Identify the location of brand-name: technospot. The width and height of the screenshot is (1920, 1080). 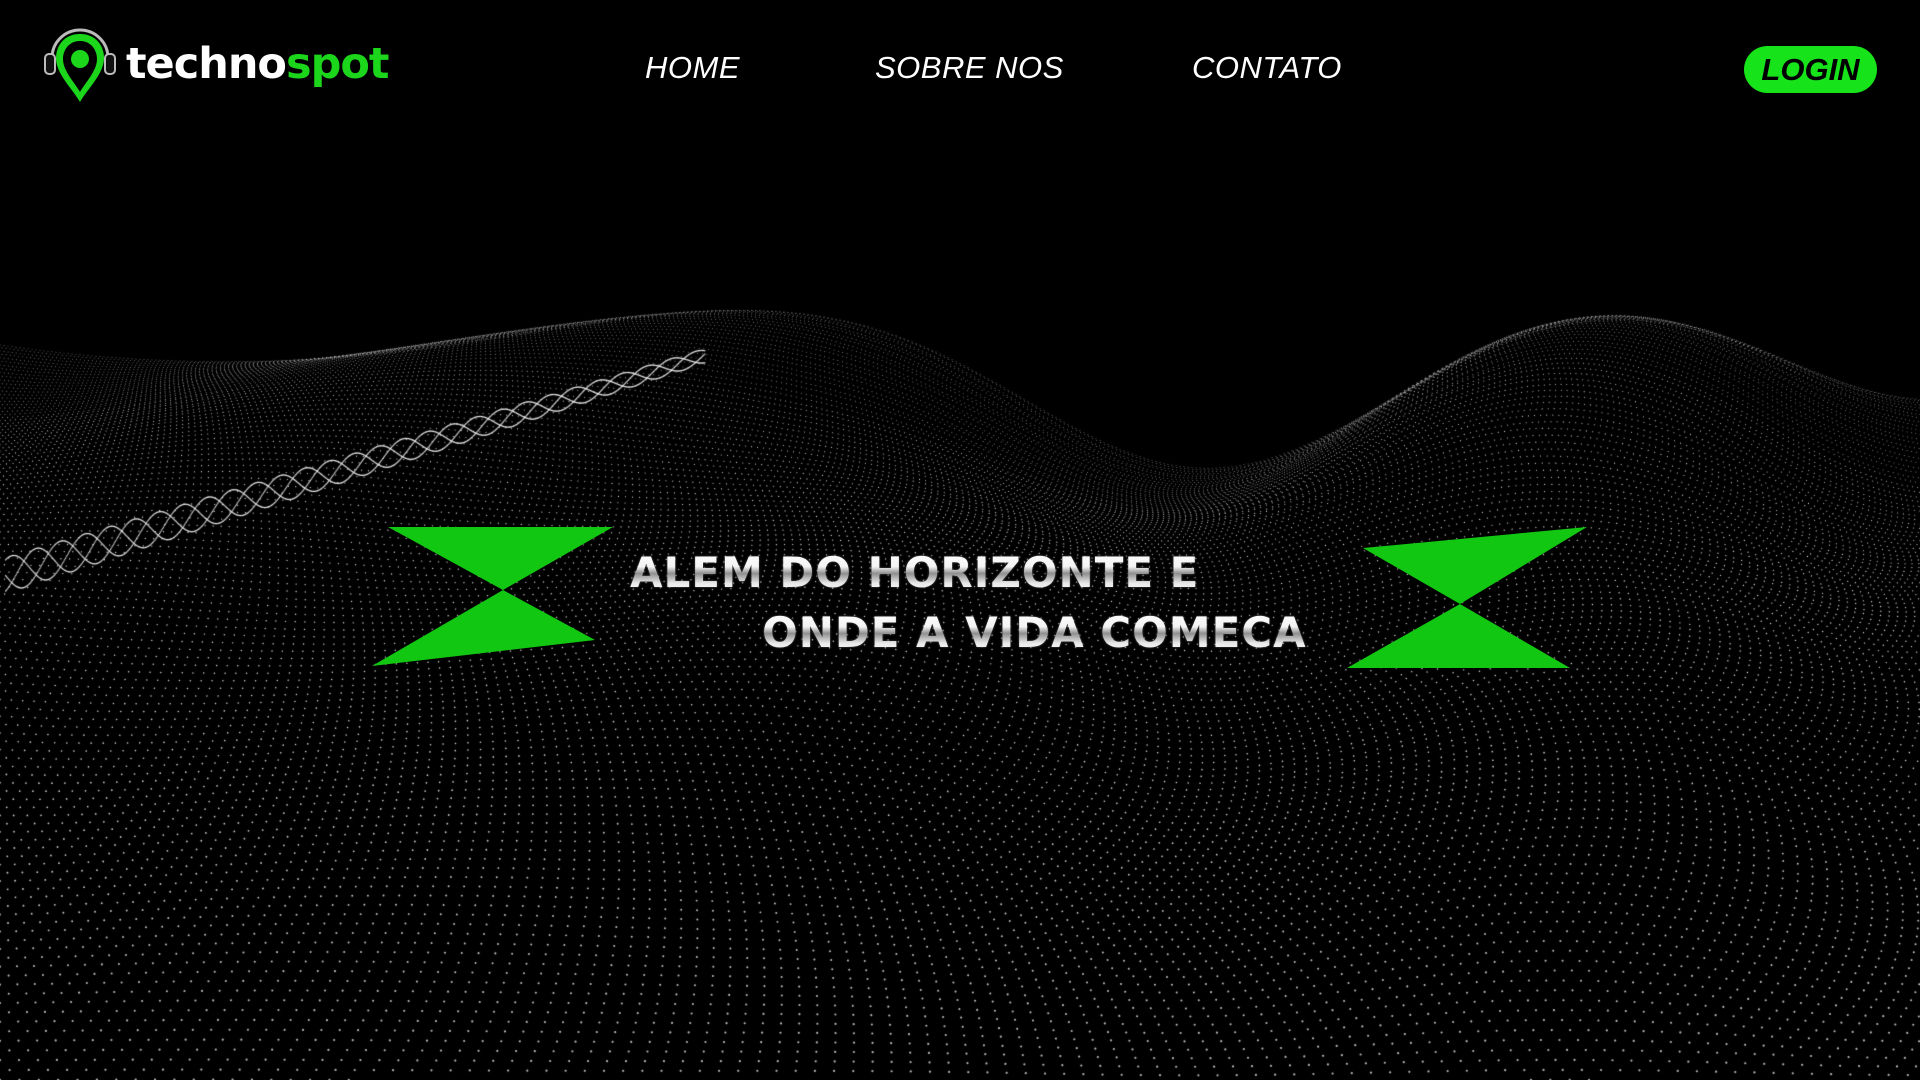
(257, 64).